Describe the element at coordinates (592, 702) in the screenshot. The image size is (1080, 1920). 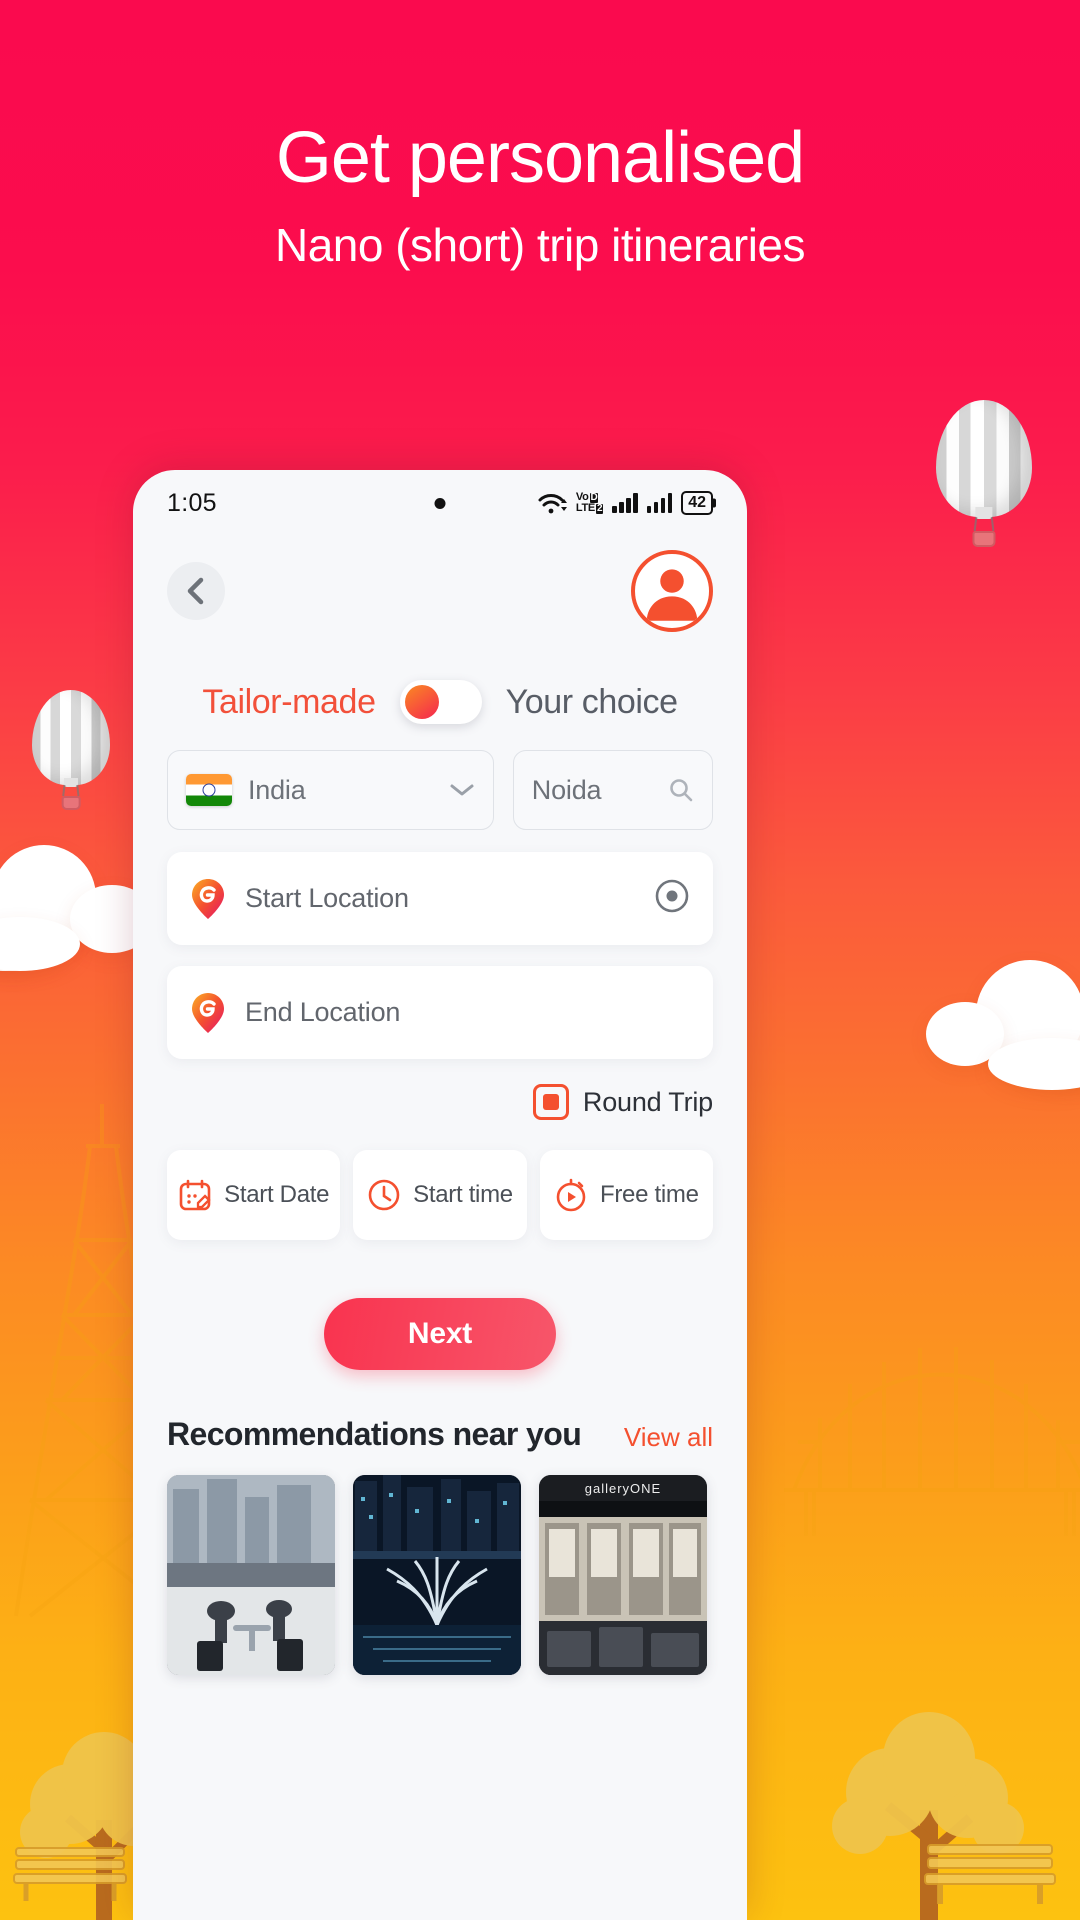
I see `mode-label-your-choice: Your choice` at that location.